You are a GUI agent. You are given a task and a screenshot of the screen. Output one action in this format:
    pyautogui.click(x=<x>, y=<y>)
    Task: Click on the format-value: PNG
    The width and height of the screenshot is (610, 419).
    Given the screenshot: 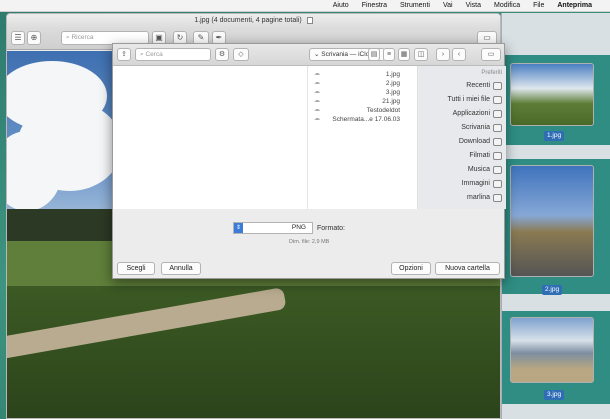 What is the action you would take?
    pyautogui.click(x=298, y=227)
    